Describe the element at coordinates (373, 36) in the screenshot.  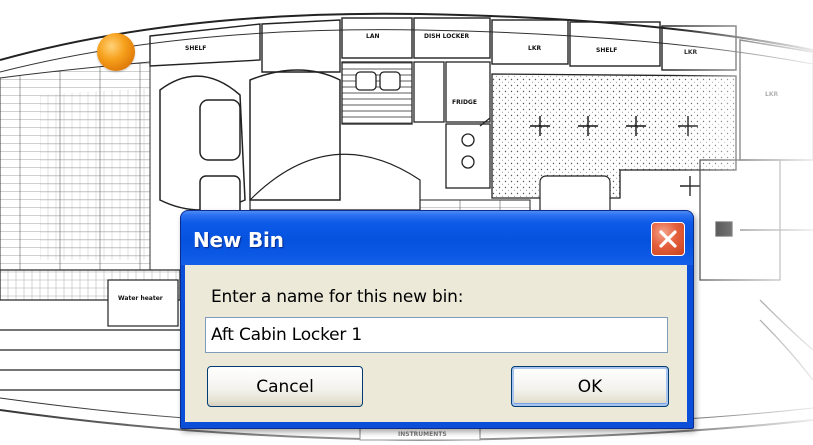
I see `svg-text: LAN` at that location.